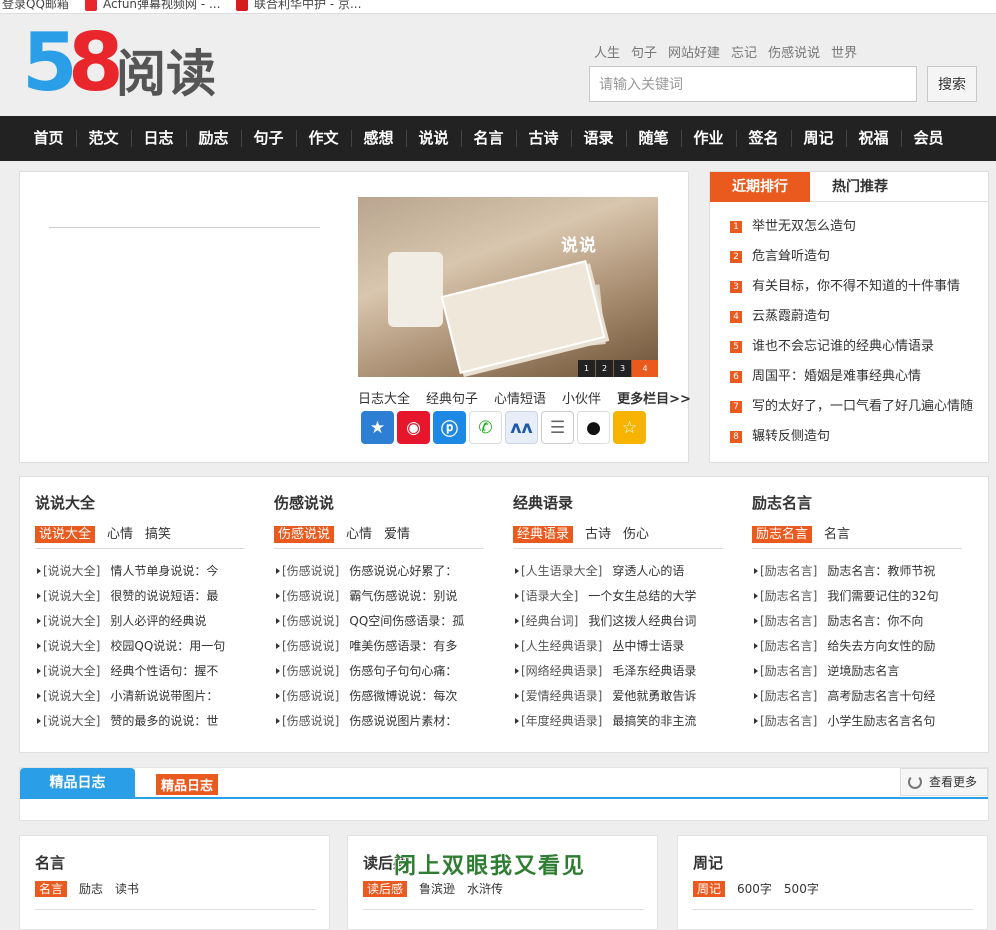 Image resolution: width=996 pixels, height=930 pixels. Describe the element at coordinates (488, 138) in the screenshot. I see `nav-item: 名言` at that location.